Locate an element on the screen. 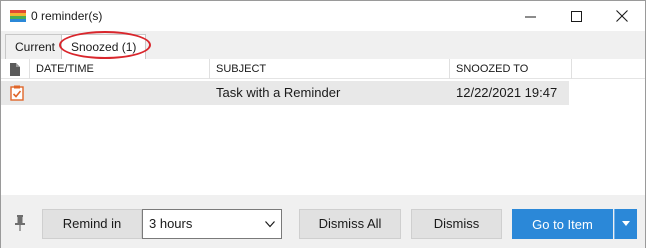 The height and width of the screenshot is (248, 646). go-to-item-button: Go to Item is located at coordinates (562, 224).